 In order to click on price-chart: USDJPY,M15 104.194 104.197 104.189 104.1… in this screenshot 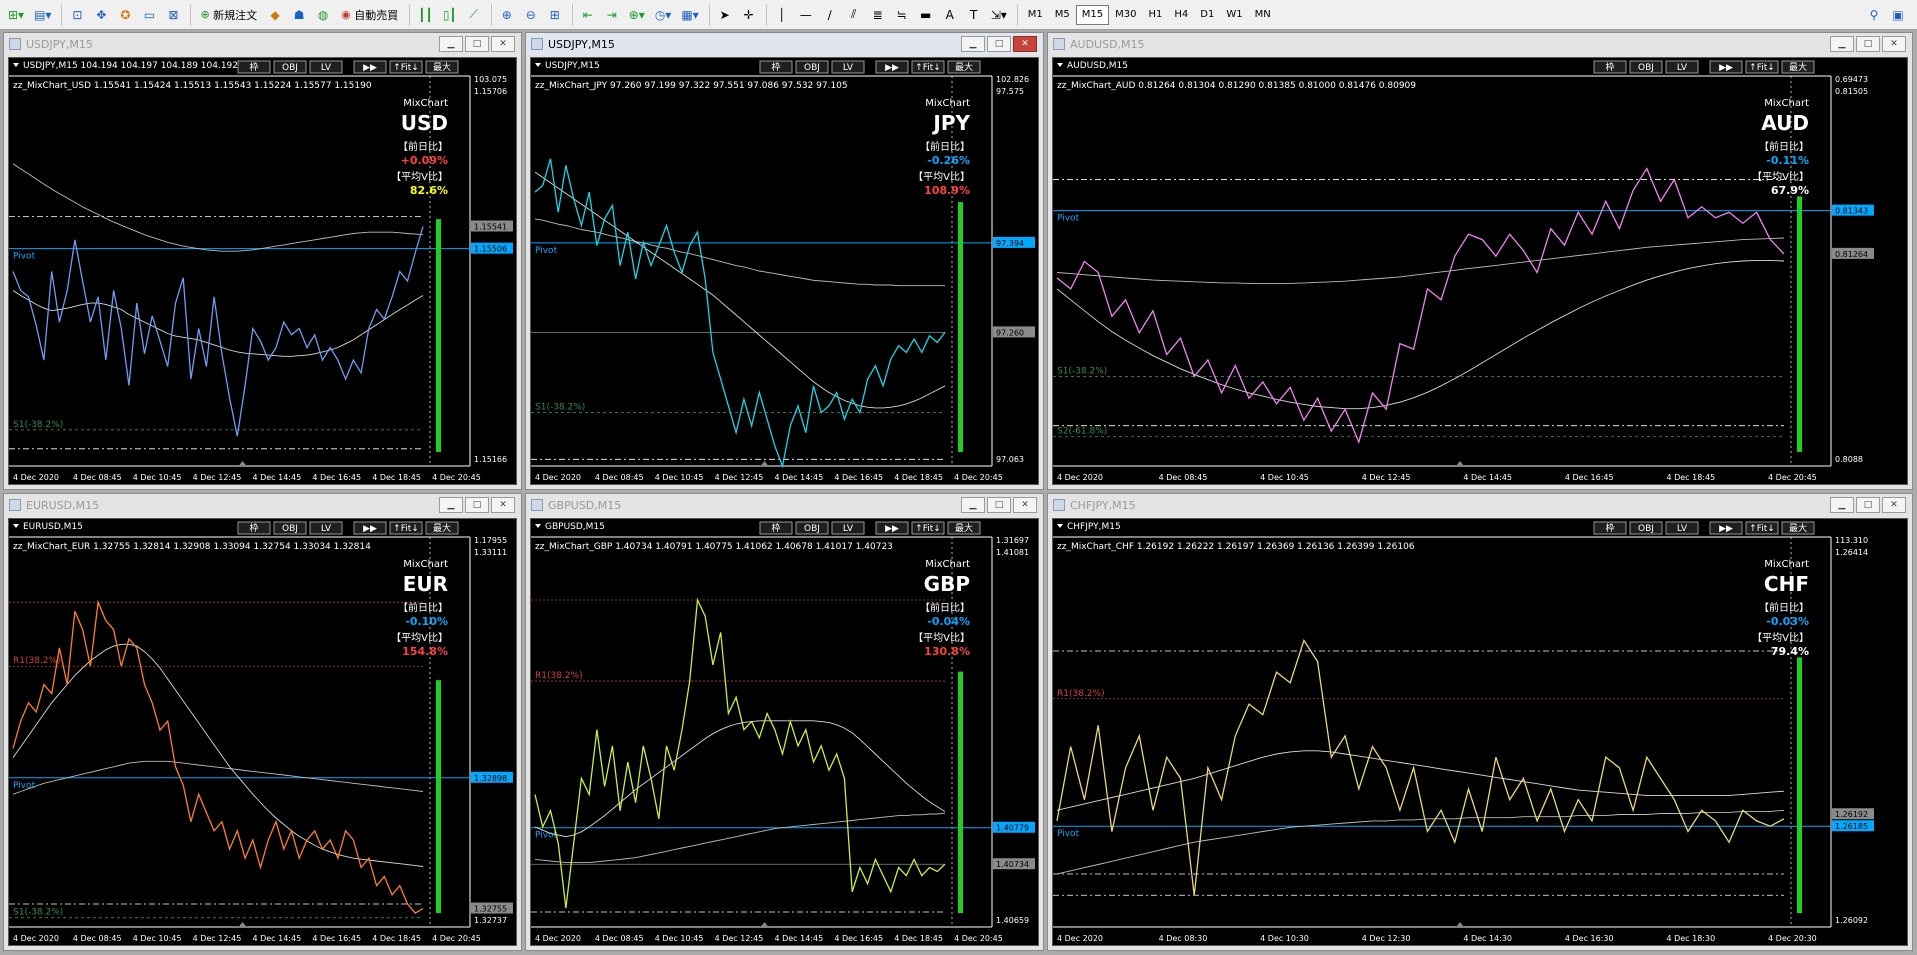, I will do `click(263, 271)`.